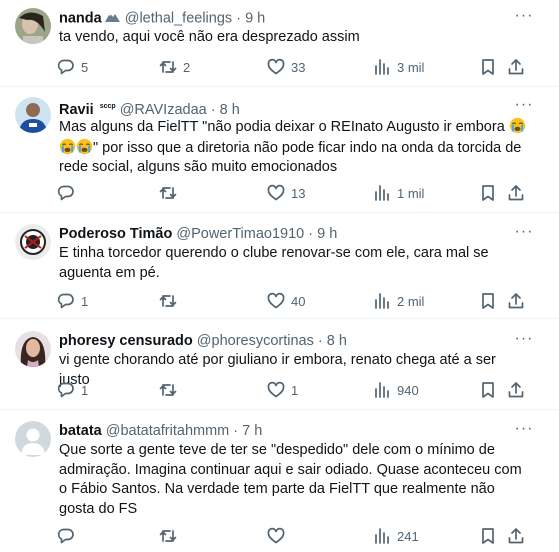  Describe the element at coordinates (178, 18) in the screenshot. I see `user-handle: @lethal_feelings` at that location.